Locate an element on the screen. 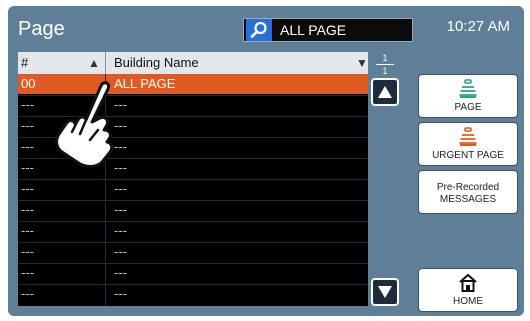 The height and width of the screenshot is (321, 530). page-button-label: PAGE is located at coordinates (468, 107).